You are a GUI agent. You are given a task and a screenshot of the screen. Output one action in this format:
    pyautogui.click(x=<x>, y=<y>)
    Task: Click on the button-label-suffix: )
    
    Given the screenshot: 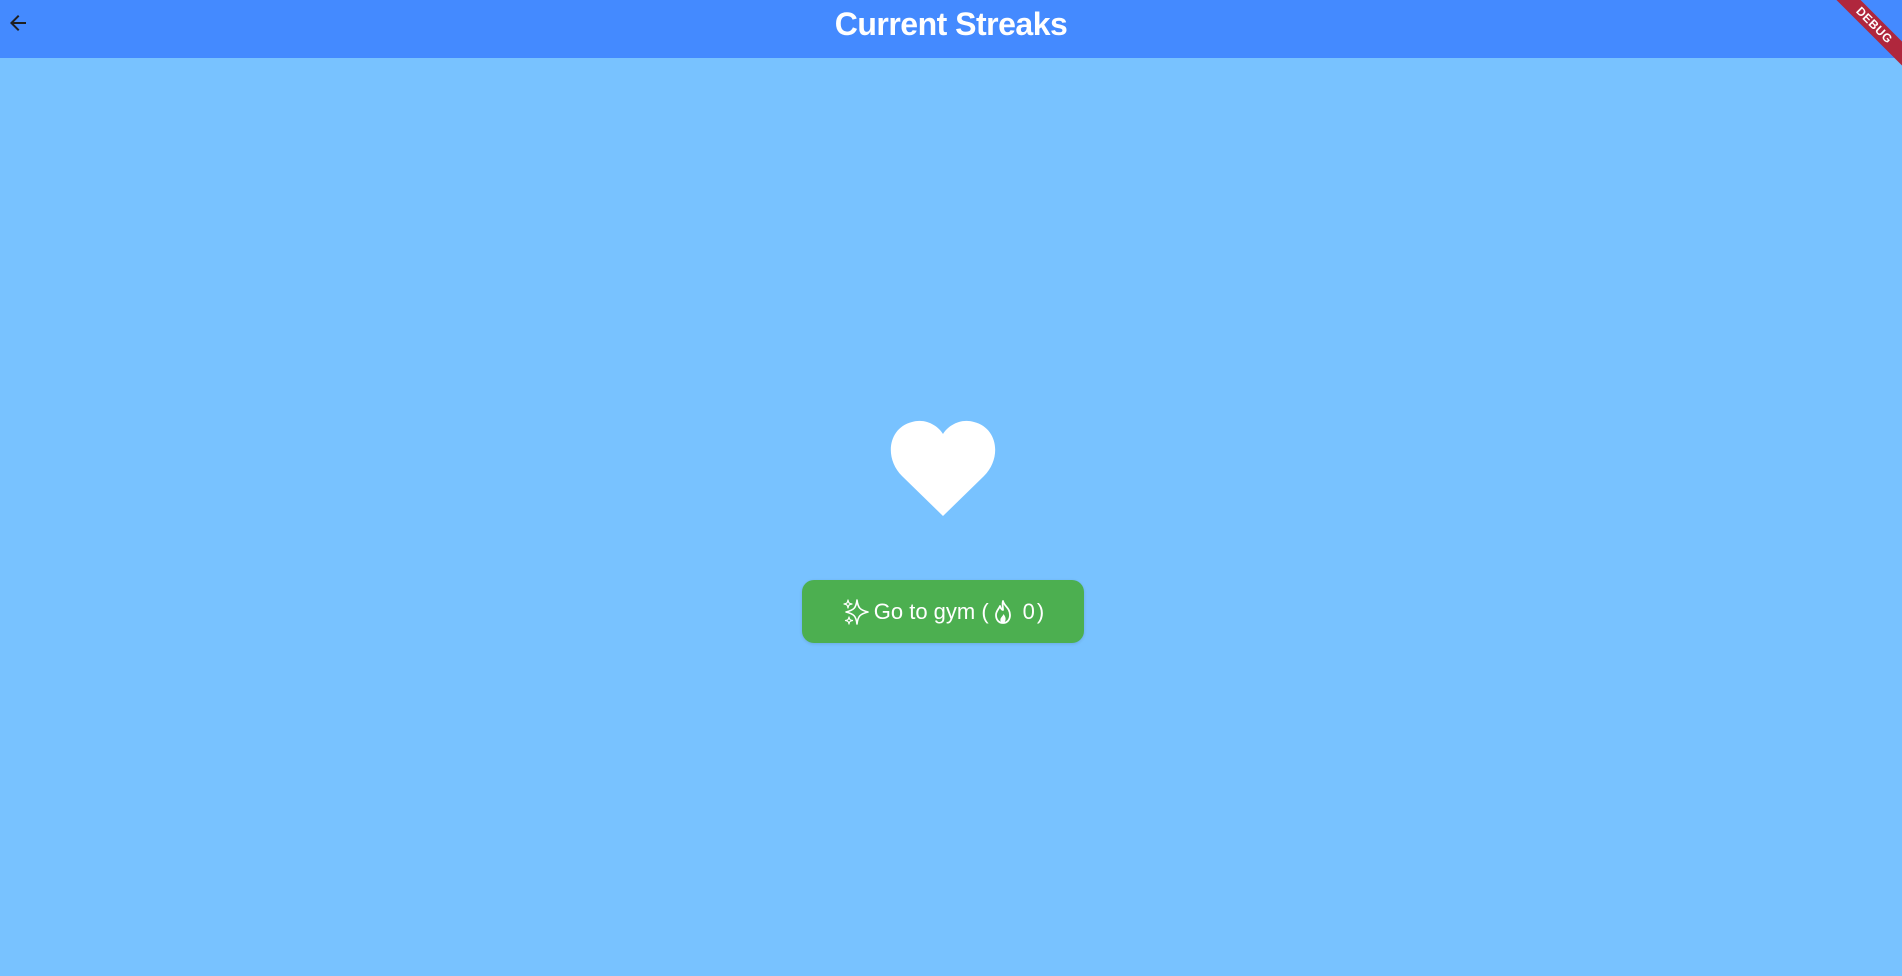 What is the action you would take?
    pyautogui.click(x=1040, y=611)
    